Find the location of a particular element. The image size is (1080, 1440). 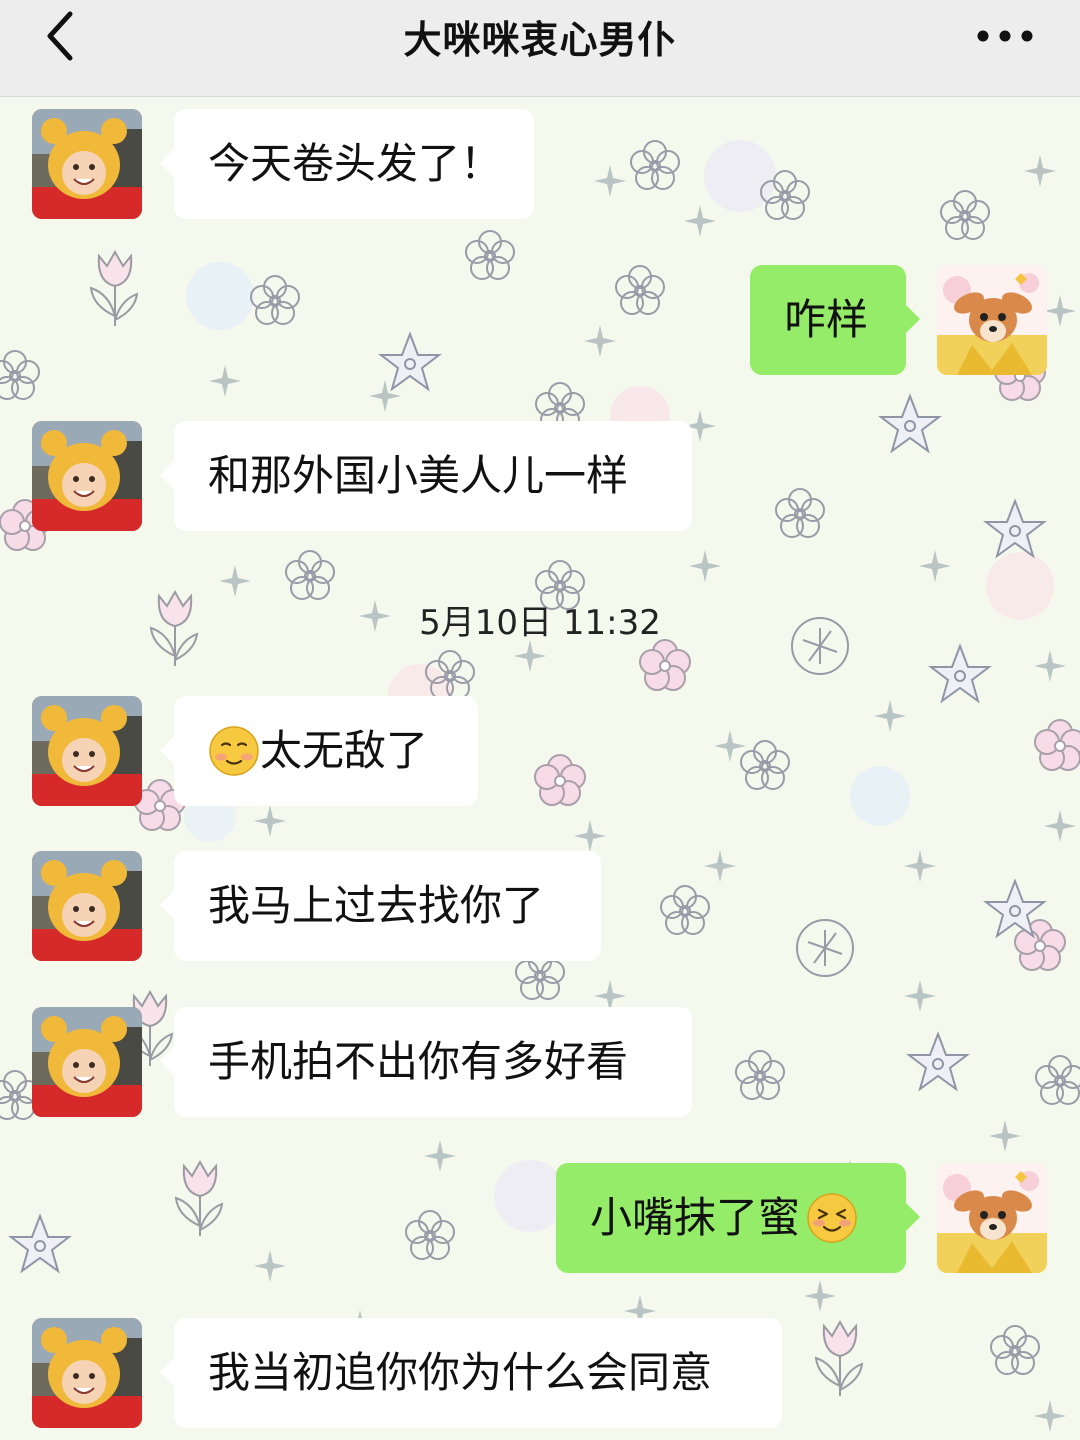

back-button is located at coordinates (60, 38).